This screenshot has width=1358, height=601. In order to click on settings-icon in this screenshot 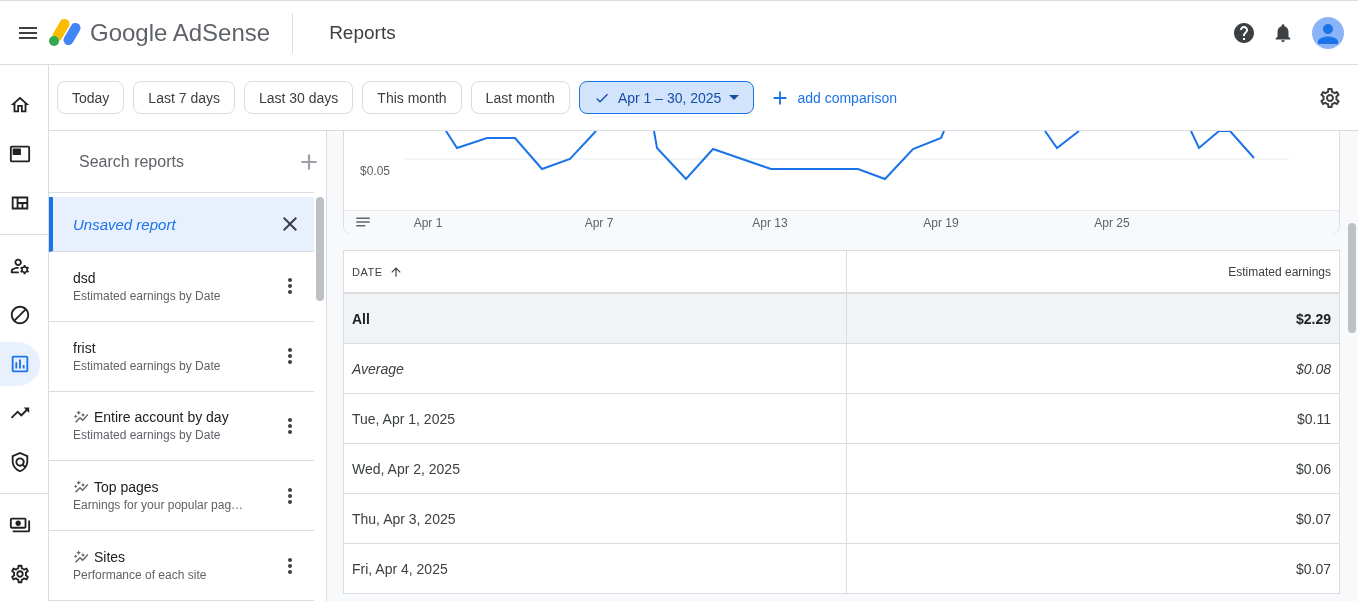, I will do `click(20, 574)`.